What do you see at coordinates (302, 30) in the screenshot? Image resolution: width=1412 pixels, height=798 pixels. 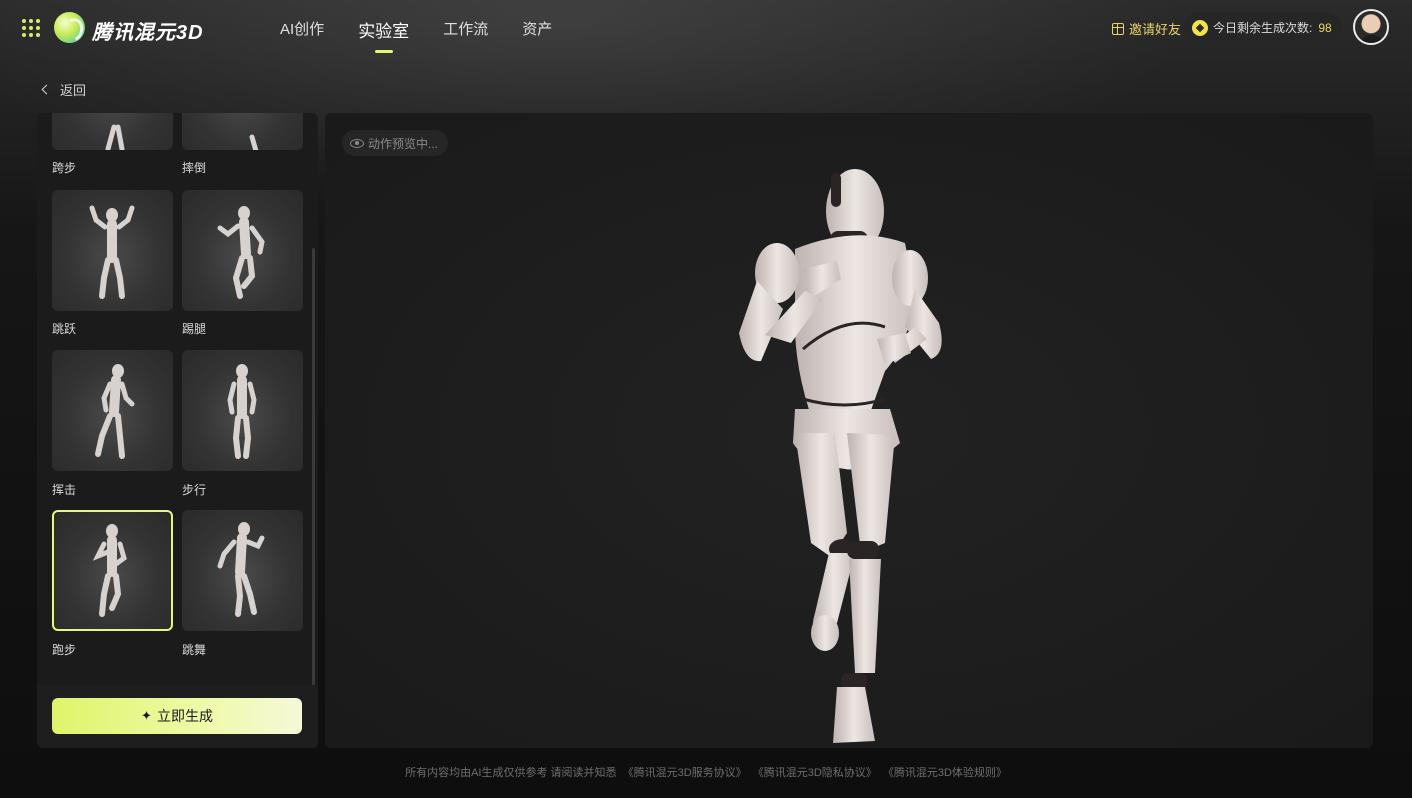 I see `nav-item-ai-create: AI创作` at bounding box center [302, 30].